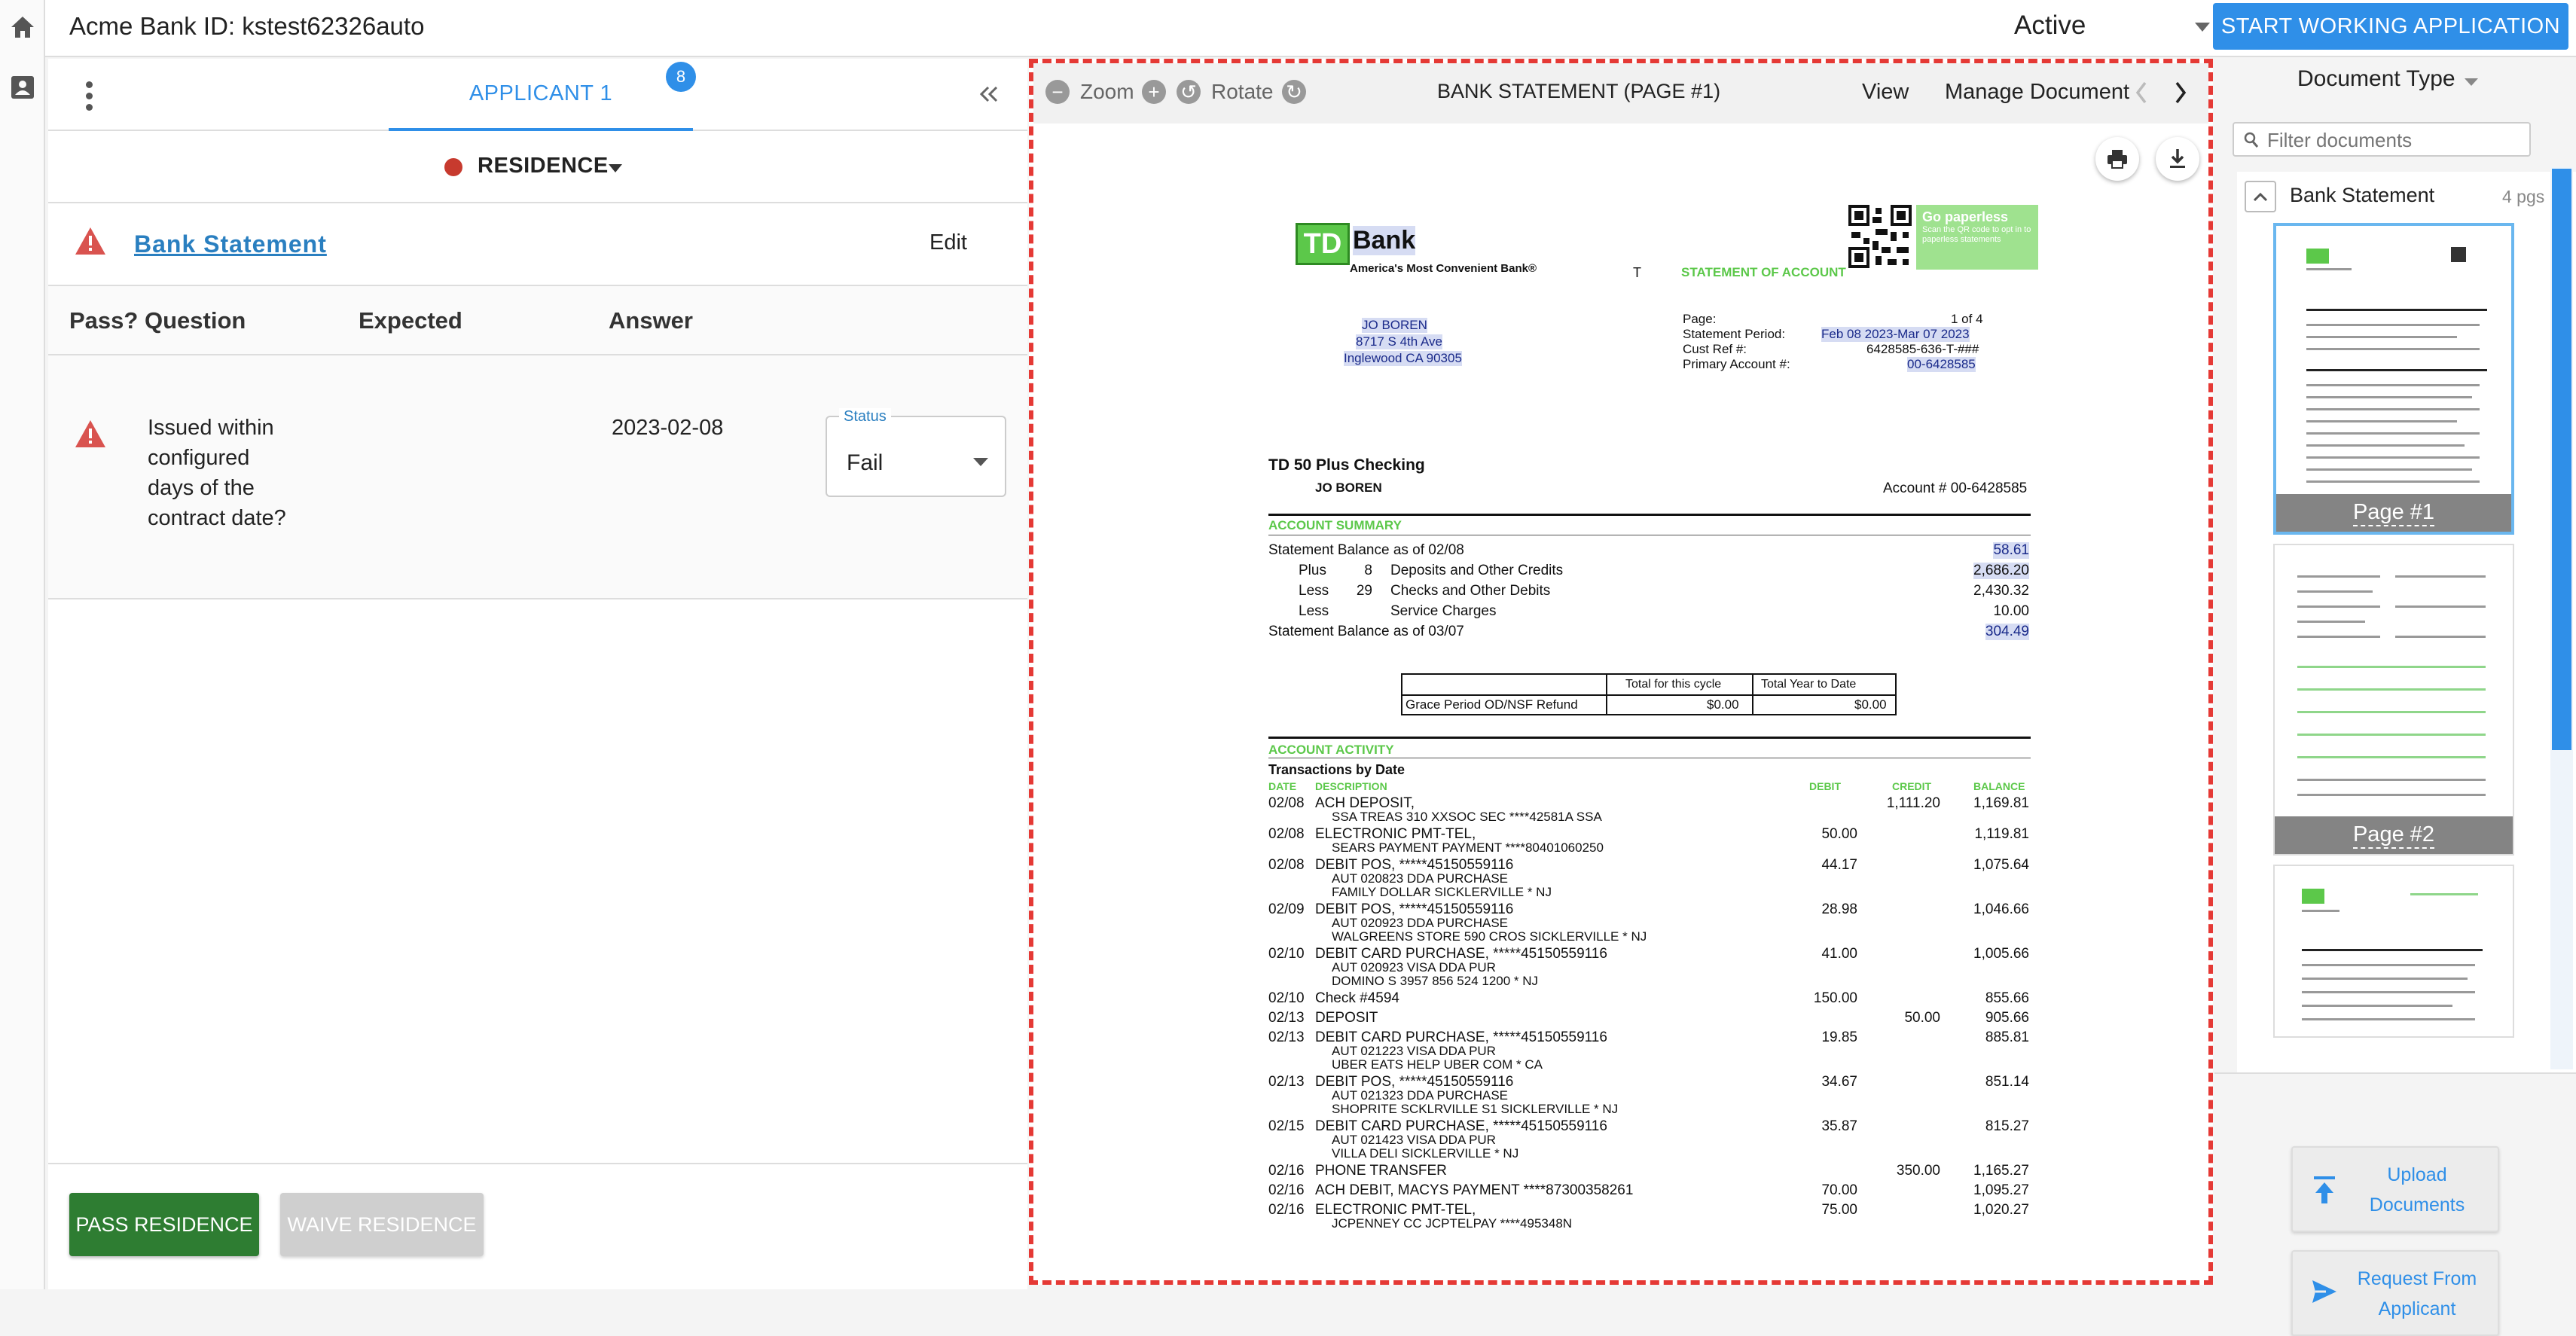 This screenshot has height=1336, width=2576. What do you see at coordinates (1287, 834) in the screenshot?
I see `txn-date: 02/08` at bounding box center [1287, 834].